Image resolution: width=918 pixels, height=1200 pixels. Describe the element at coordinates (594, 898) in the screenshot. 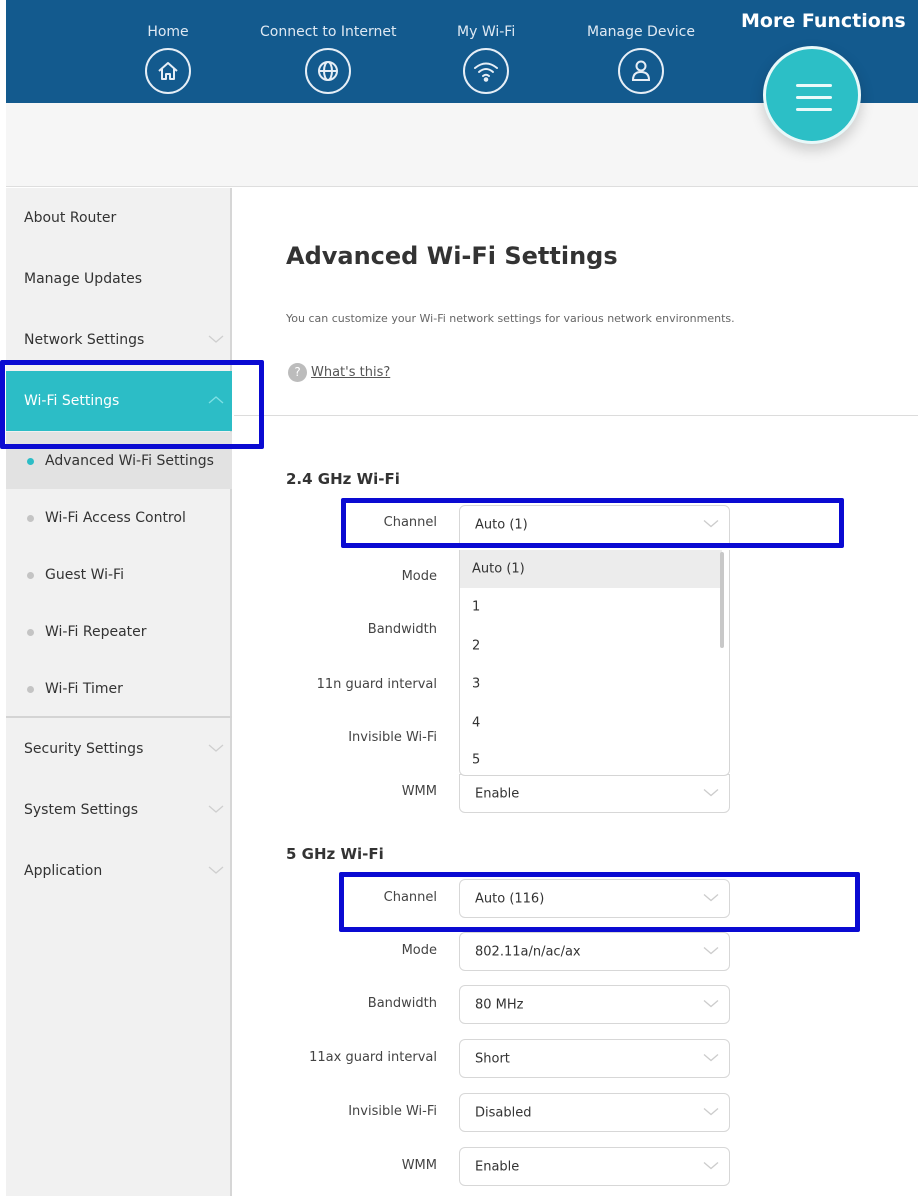

I see `channel-5ghz-select: Auto (116)` at that location.